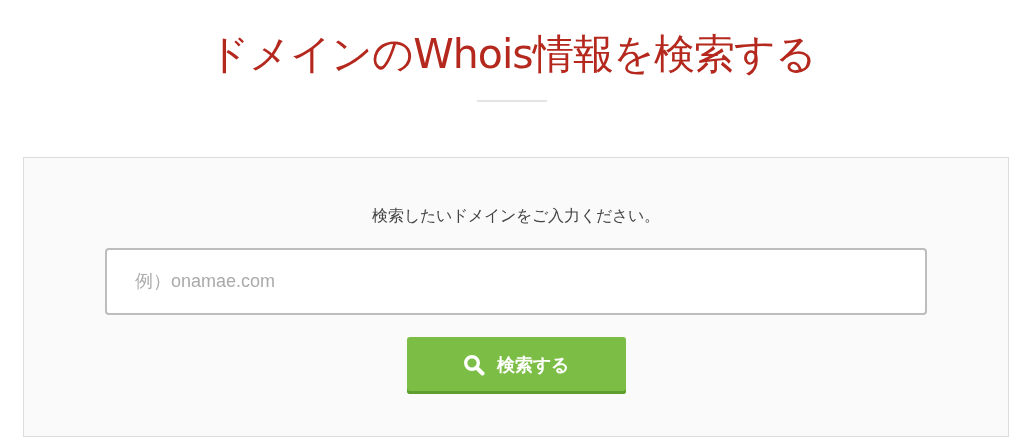 The height and width of the screenshot is (437, 1024). What do you see at coordinates (516, 365) in the screenshot?
I see `search-button: 検索する` at bounding box center [516, 365].